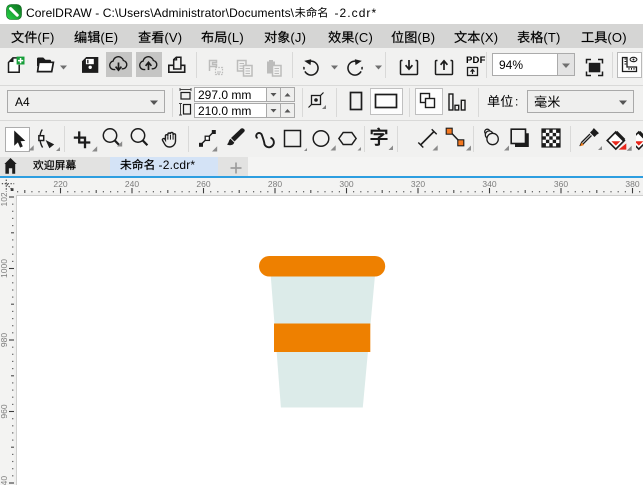  What do you see at coordinates (4, 199) in the screenshot?
I see `svg-text: 1020` at bounding box center [4, 199].